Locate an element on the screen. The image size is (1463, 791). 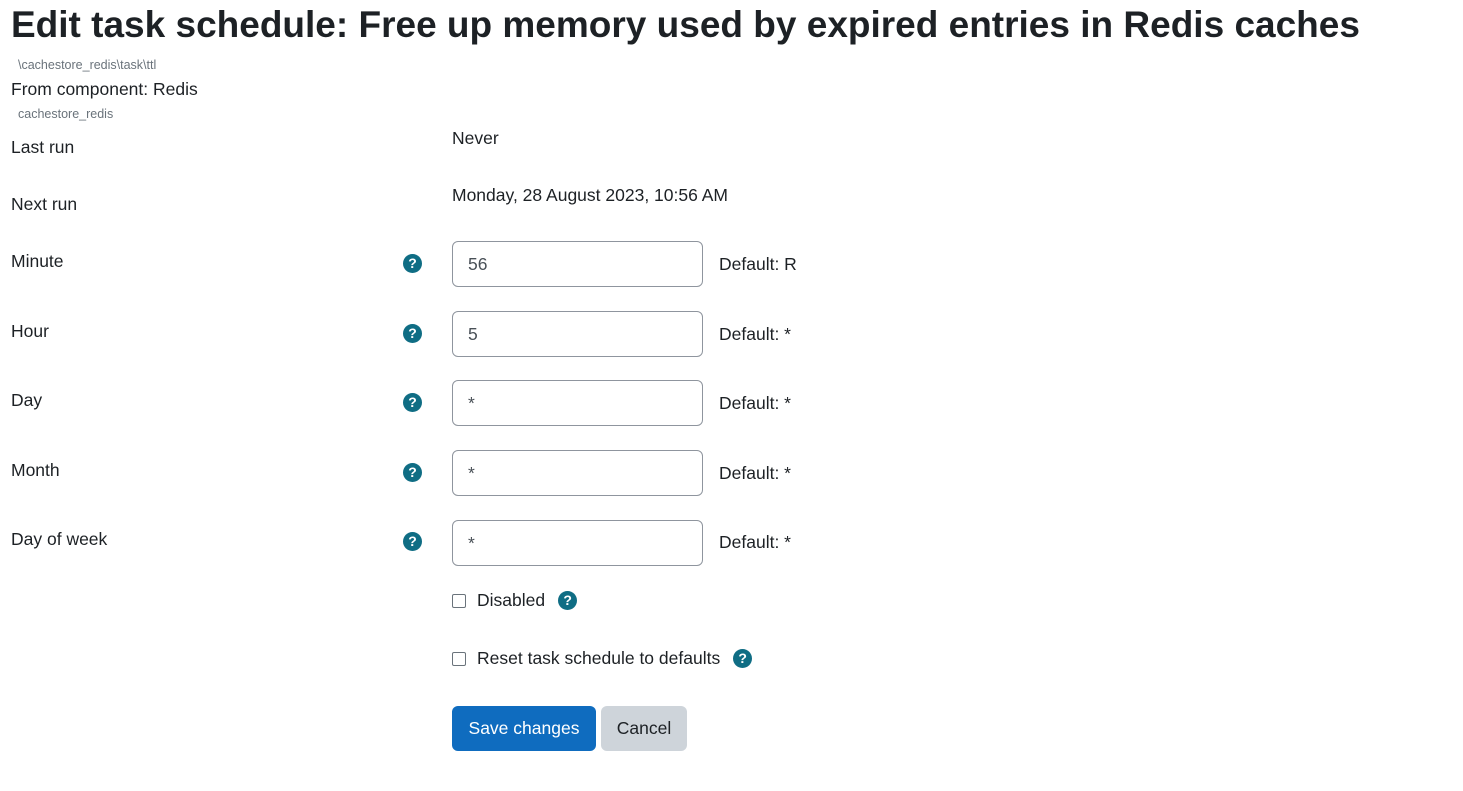
save-changes-button: Save changes is located at coordinates (524, 728).